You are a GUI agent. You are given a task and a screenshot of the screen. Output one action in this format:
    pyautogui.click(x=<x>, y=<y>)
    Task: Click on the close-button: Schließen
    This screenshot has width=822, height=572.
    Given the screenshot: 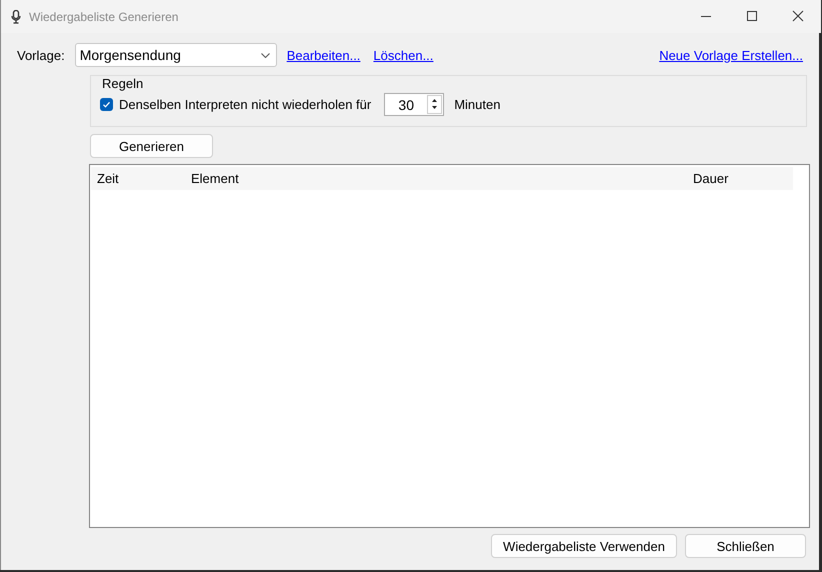 What is the action you would take?
    pyautogui.click(x=745, y=546)
    